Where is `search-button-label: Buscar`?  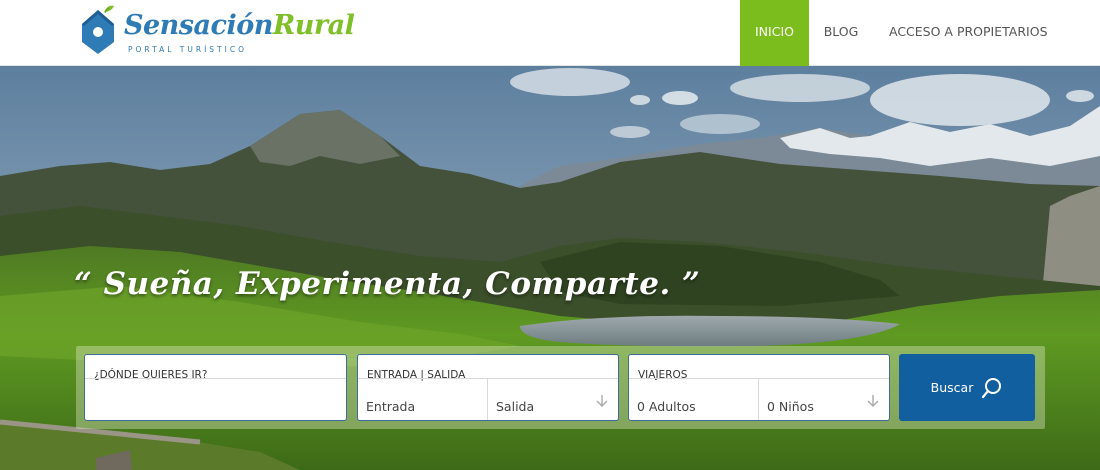 search-button-label: Buscar is located at coordinates (952, 387).